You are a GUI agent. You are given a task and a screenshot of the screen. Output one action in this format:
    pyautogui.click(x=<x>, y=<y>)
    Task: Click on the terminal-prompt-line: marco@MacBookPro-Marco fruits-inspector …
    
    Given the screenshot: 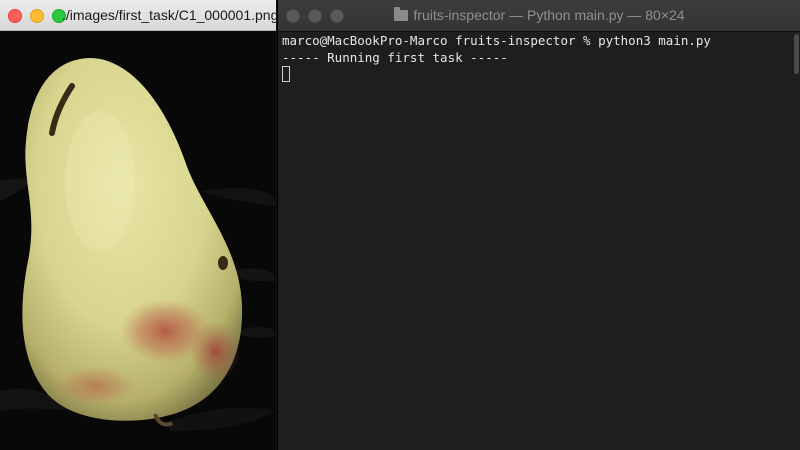 What is the action you would take?
    pyautogui.click(x=496, y=40)
    